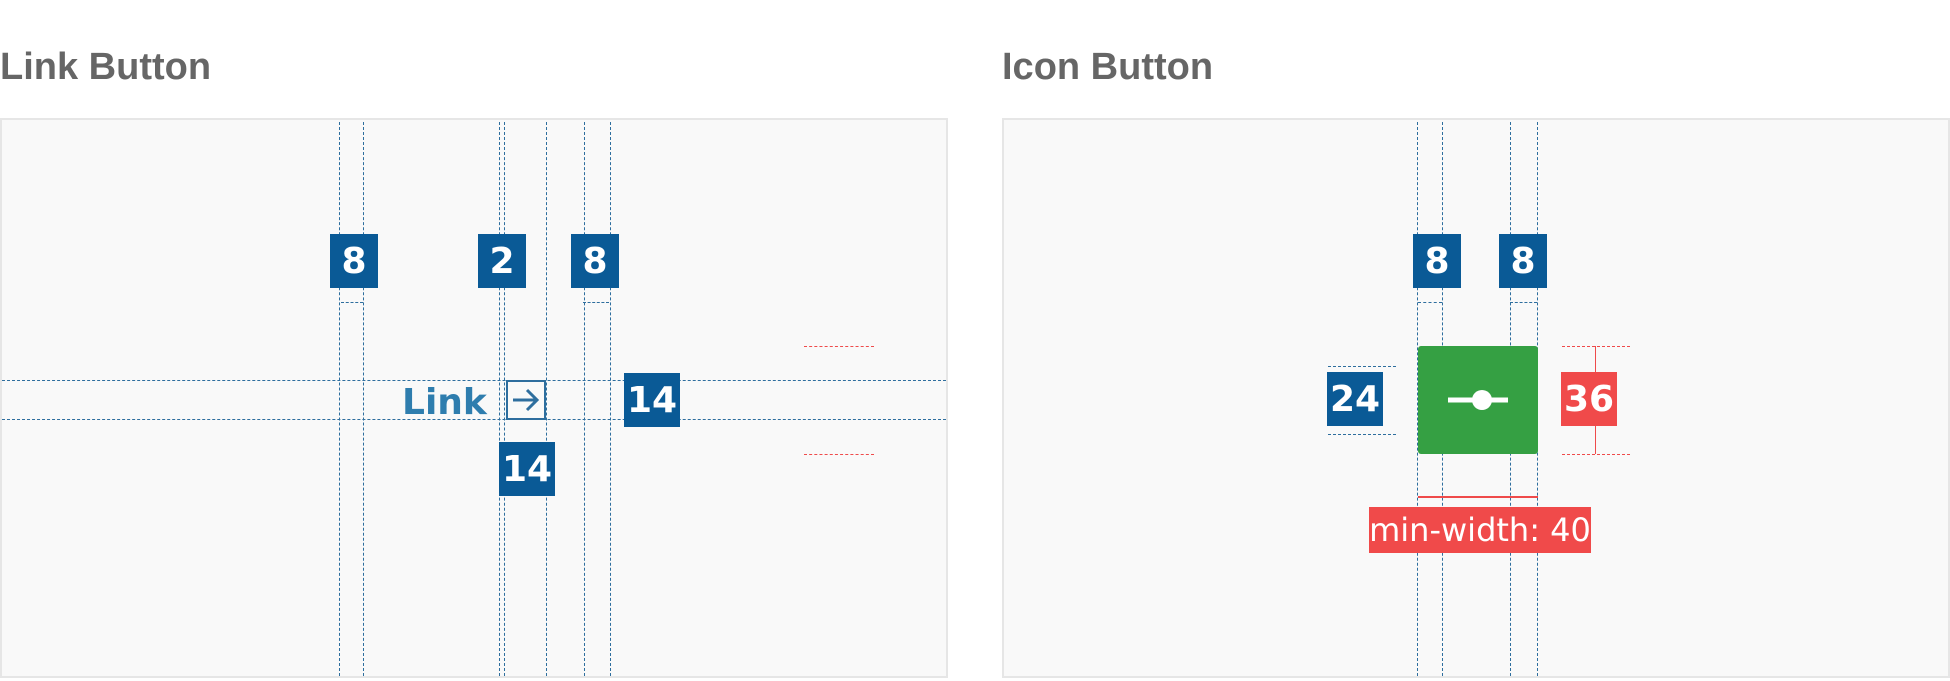 The image size is (1950, 681). What do you see at coordinates (1480, 530) in the screenshot?
I see `min-width-label: min-width: 40` at bounding box center [1480, 530].